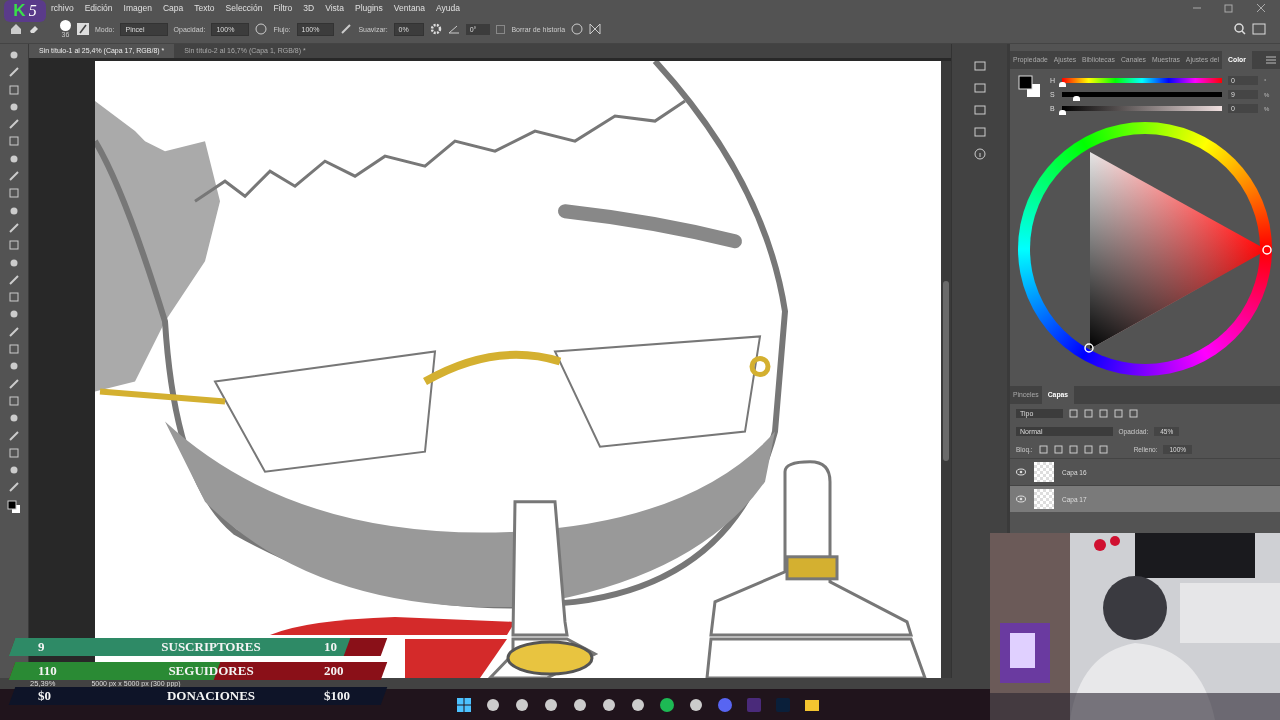  Describe the element at coordinates (309, 7) in the screenshot. I see `menu-item: 3D` at that location.